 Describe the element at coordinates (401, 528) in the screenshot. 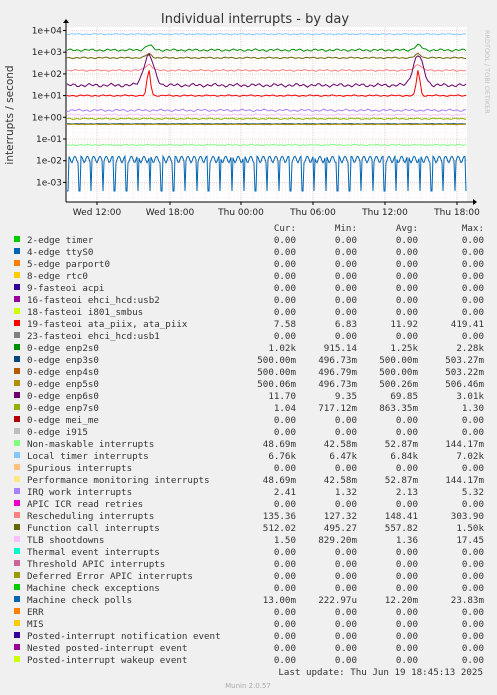

I see `legend-value-avg: 557.82` at that location.